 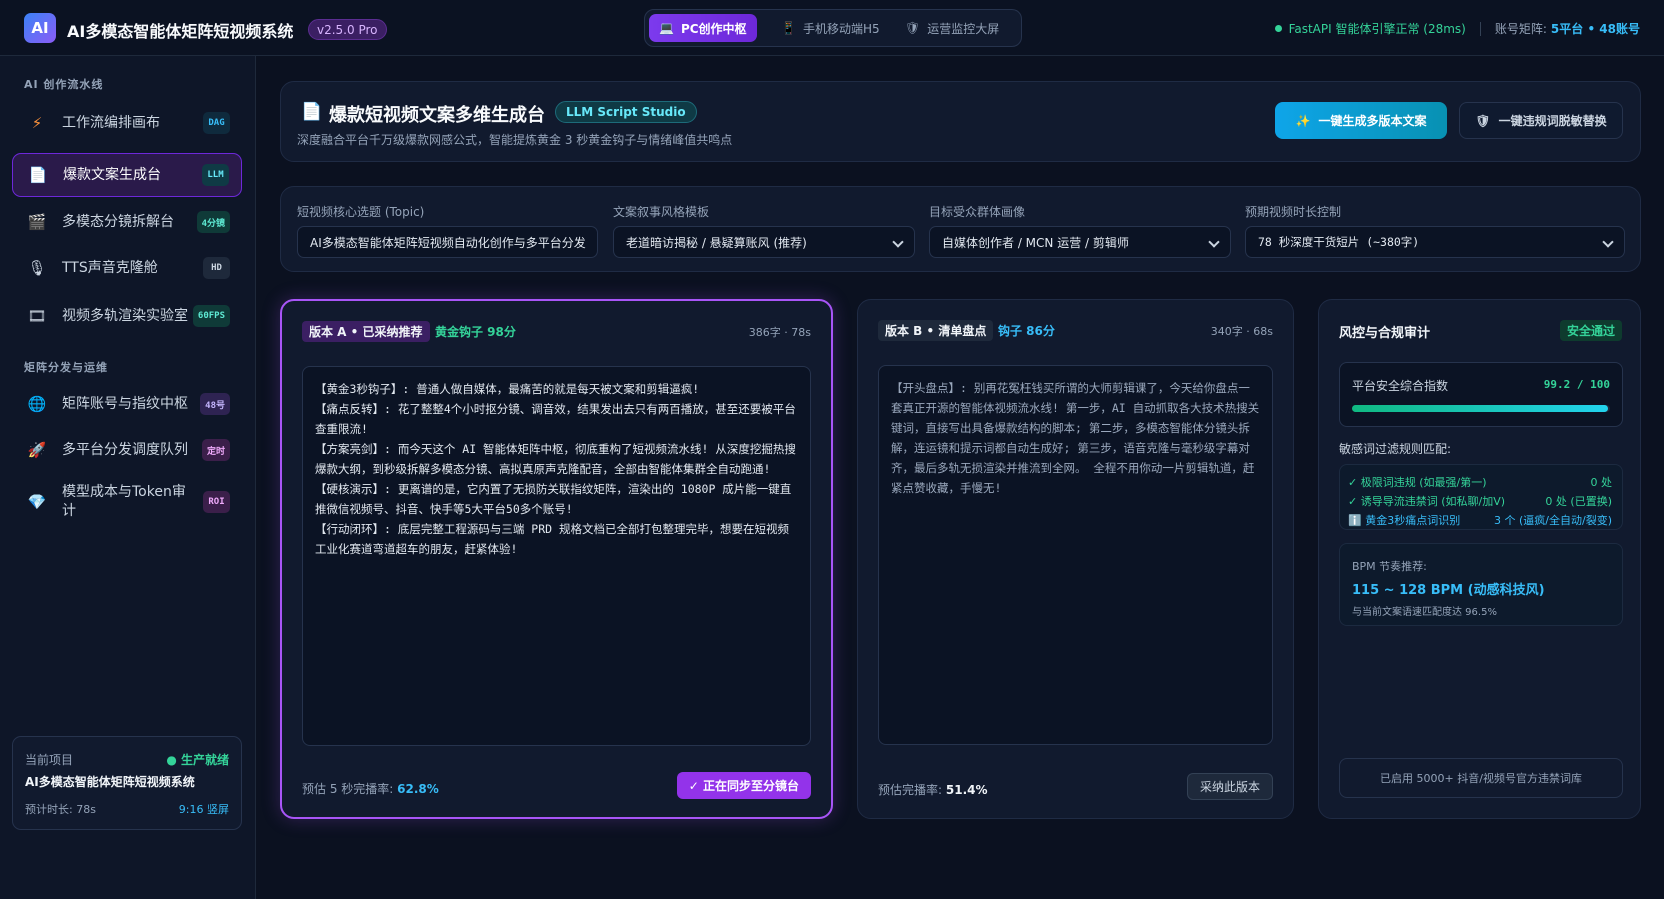 I want to click on microphone-icon: 🎙, so click(x=37, y=268).